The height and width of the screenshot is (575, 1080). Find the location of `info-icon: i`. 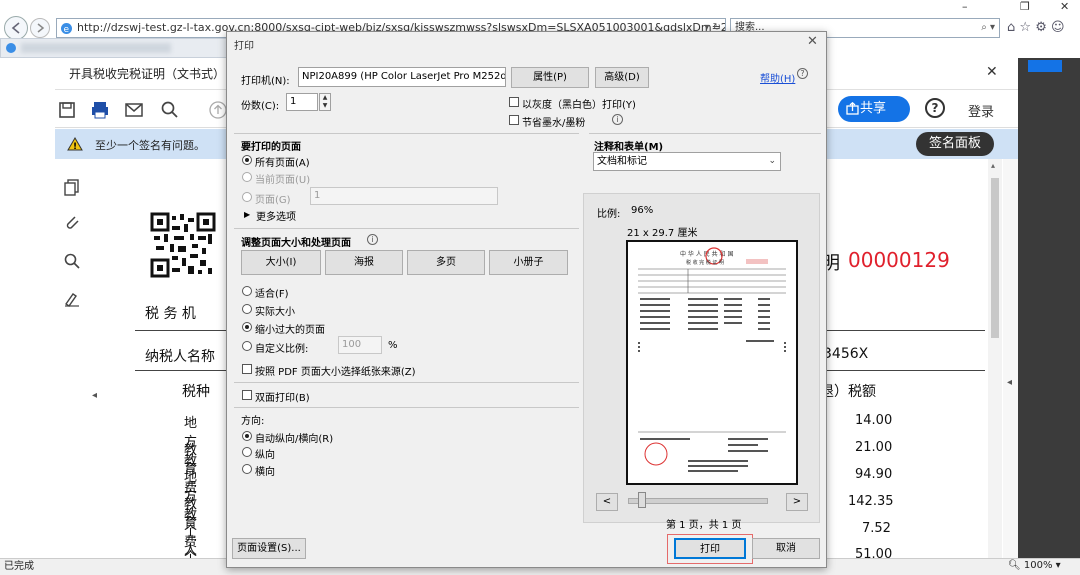

info-icon: i is located at coordinates (617, 119).